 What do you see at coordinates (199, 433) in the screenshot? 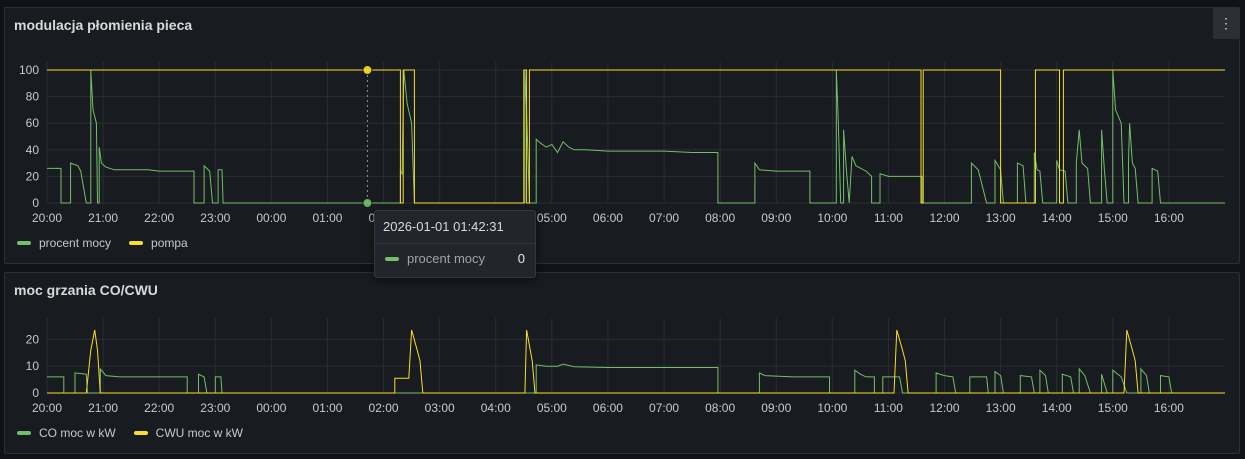
I see `legend-label: CWU moc w kW` at bounding box center [199, 433].